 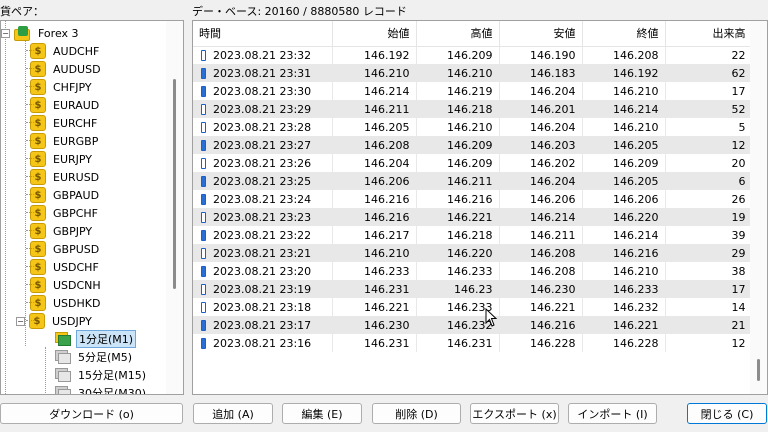 What do you see at coordinates (514, 413) in the screenshot?
I see `export-button: エクスポート (x)` at bounding box center [514, 413].